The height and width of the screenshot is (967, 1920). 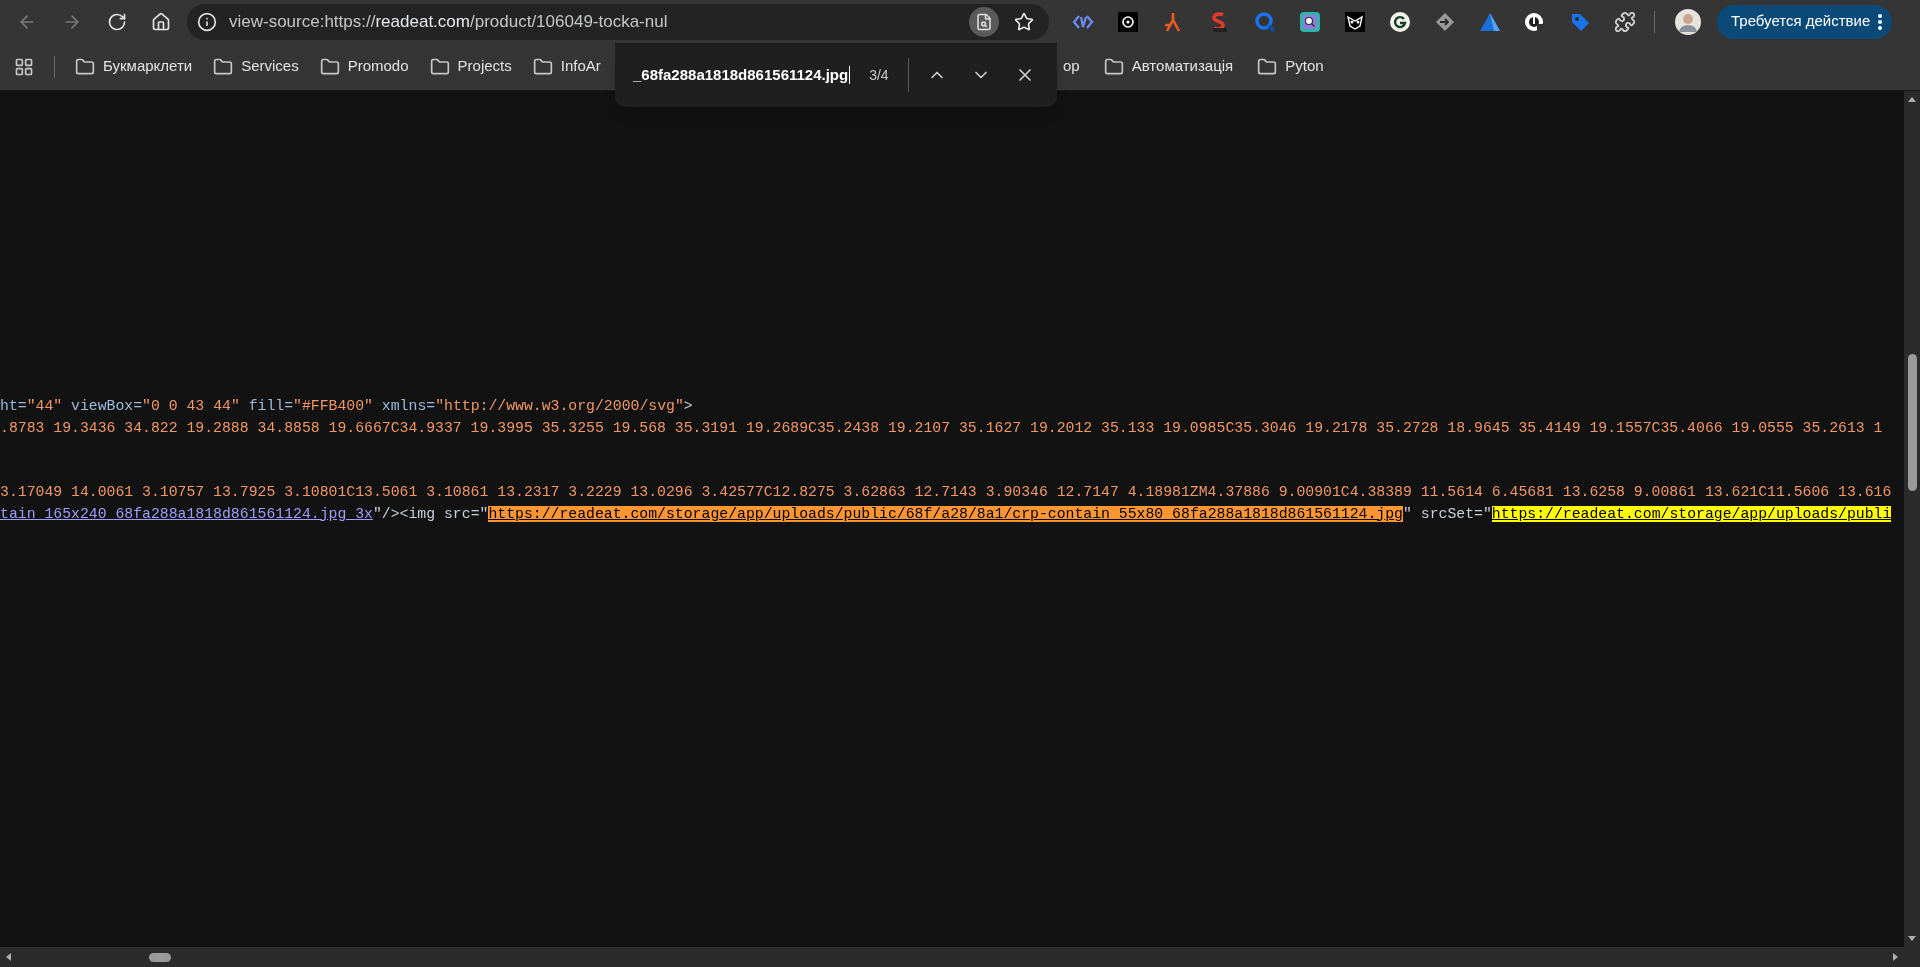 I want to click on code-token: >, so click(x=688, y=406).